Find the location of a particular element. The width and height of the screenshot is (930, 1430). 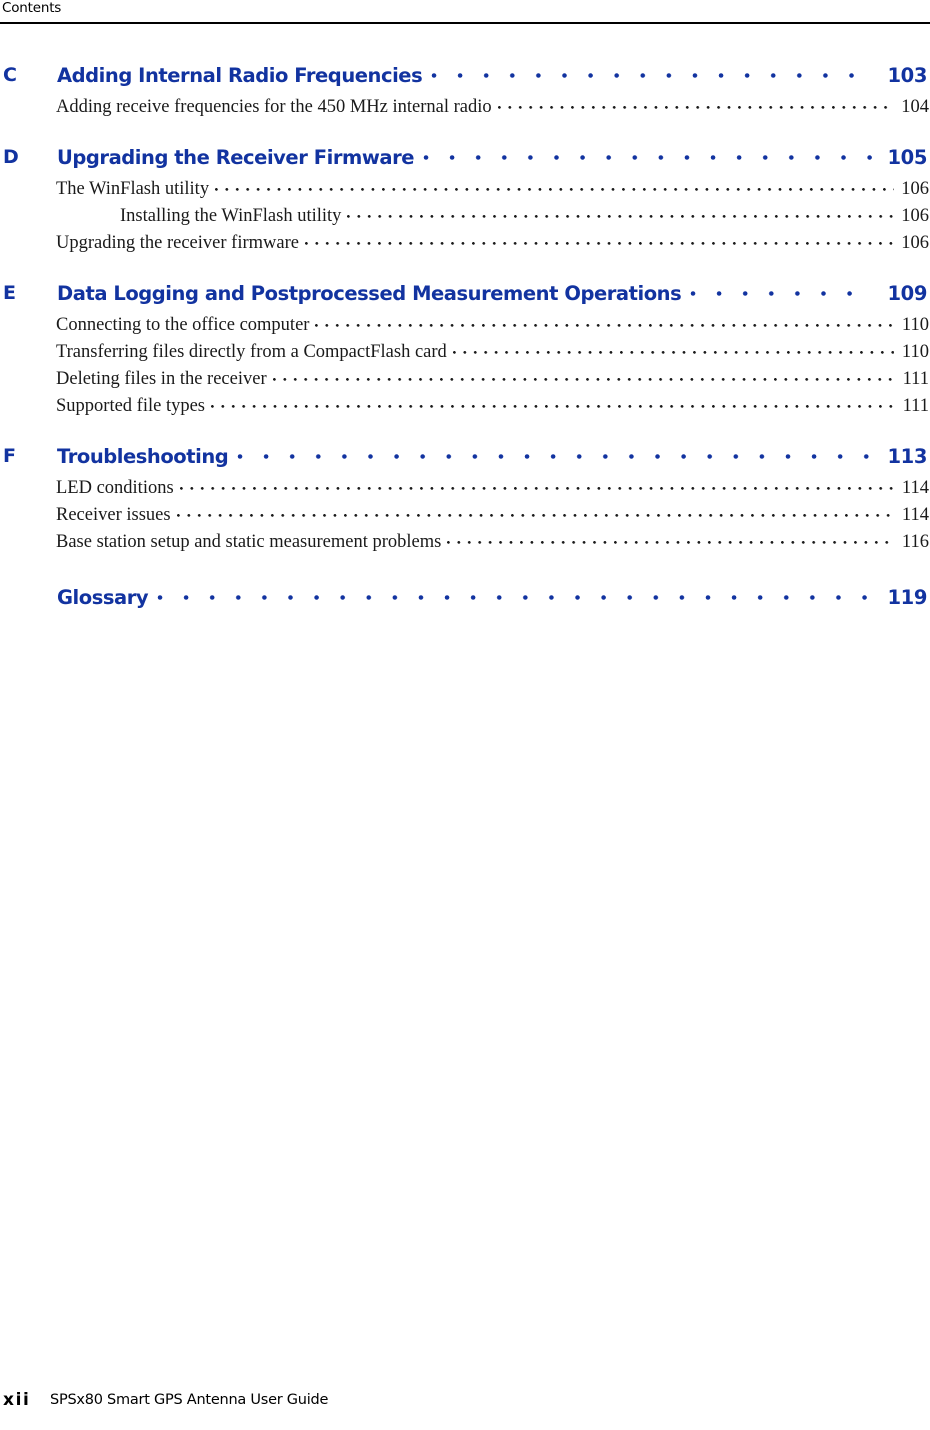

running-header: Contents is located at coordinates (465, 13).